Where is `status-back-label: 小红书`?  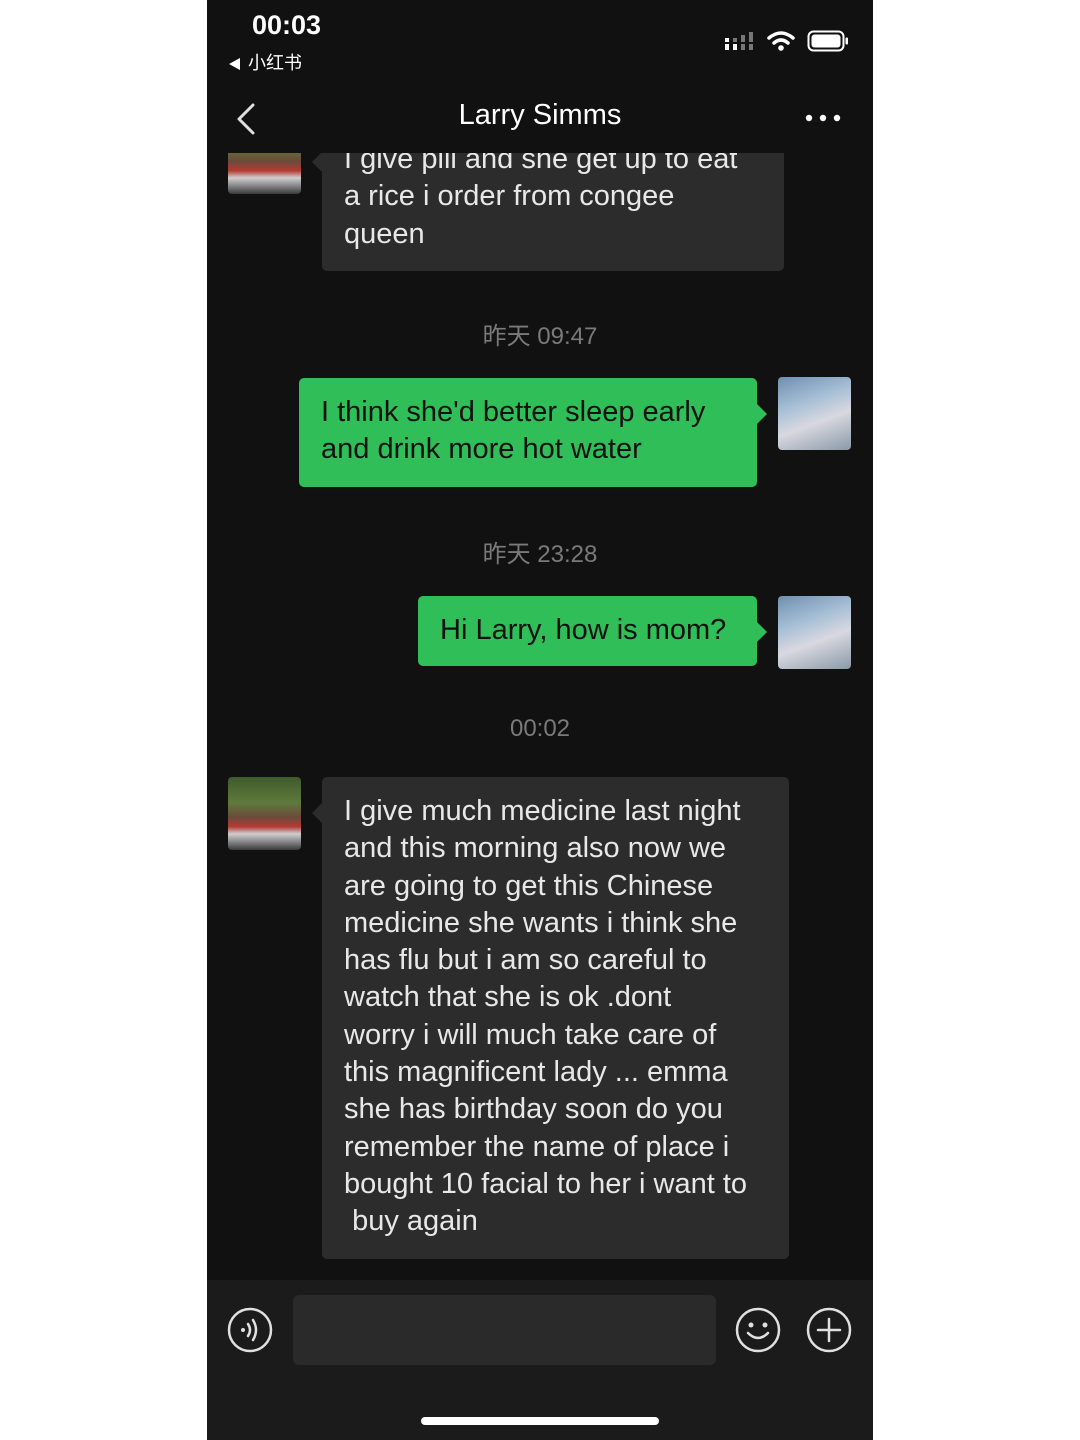
status-back-label: 小红书 is located at coordinates (275, 63).